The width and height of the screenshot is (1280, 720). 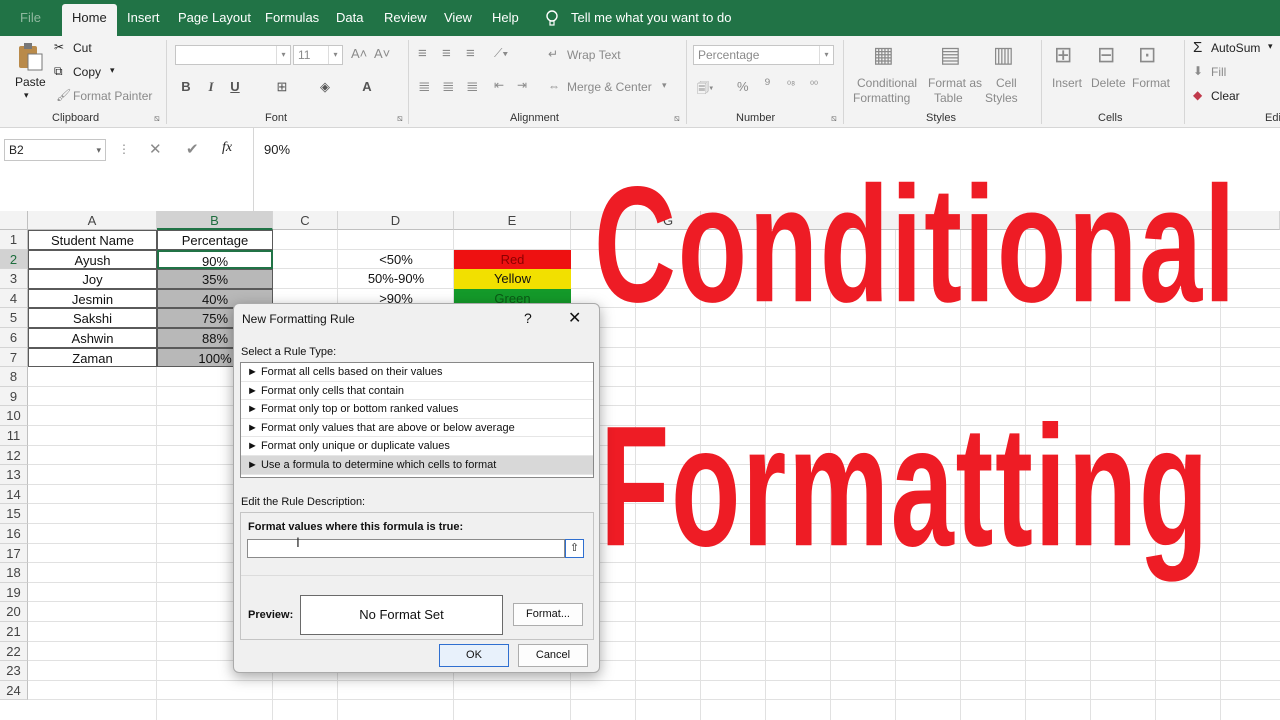 What do you see at coordinates (14, 632) in the screenshot?
I see `row-header: 21` at bounding box center [14, 632].